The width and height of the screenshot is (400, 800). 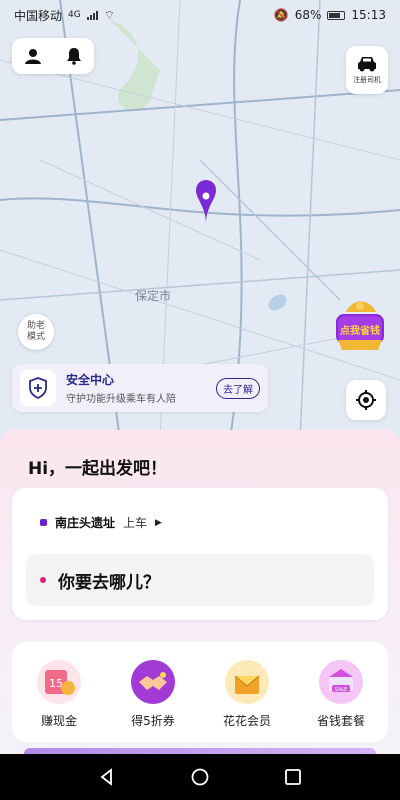 What do you see at coordinates (293, 777) in the screenshot?
I see `recents-icon` at bounding box center [293, 777].